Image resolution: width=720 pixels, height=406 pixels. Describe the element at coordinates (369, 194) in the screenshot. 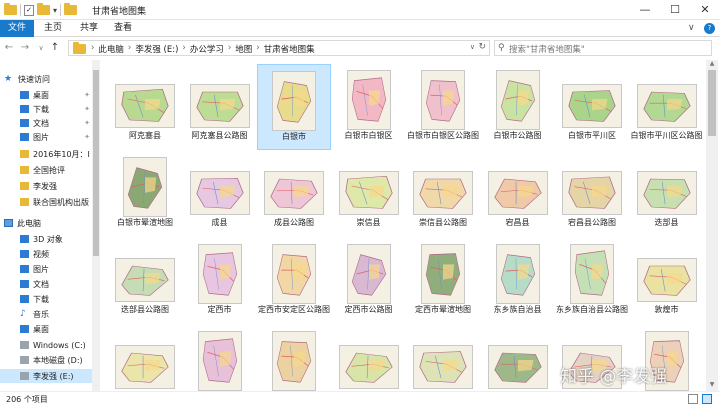

I see `file-item: 崇信县` at that location.